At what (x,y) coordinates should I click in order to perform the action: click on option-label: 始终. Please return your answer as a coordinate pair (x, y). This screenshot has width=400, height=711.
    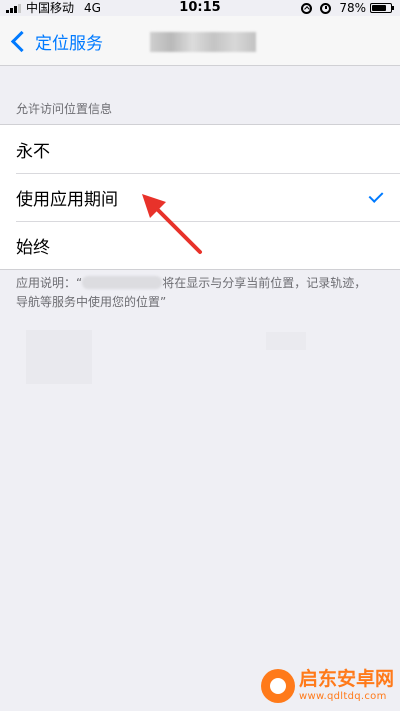
    Looking at the image, I should click on (33, 247).